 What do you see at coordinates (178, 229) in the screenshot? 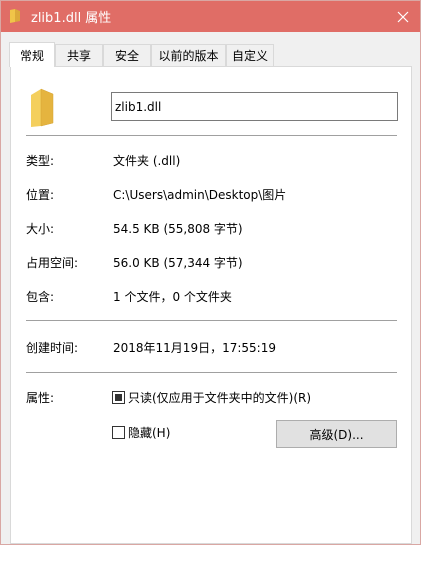
I see `size-value: 54.5 KB (55,808 字节)` at bounding box center [178, 229].